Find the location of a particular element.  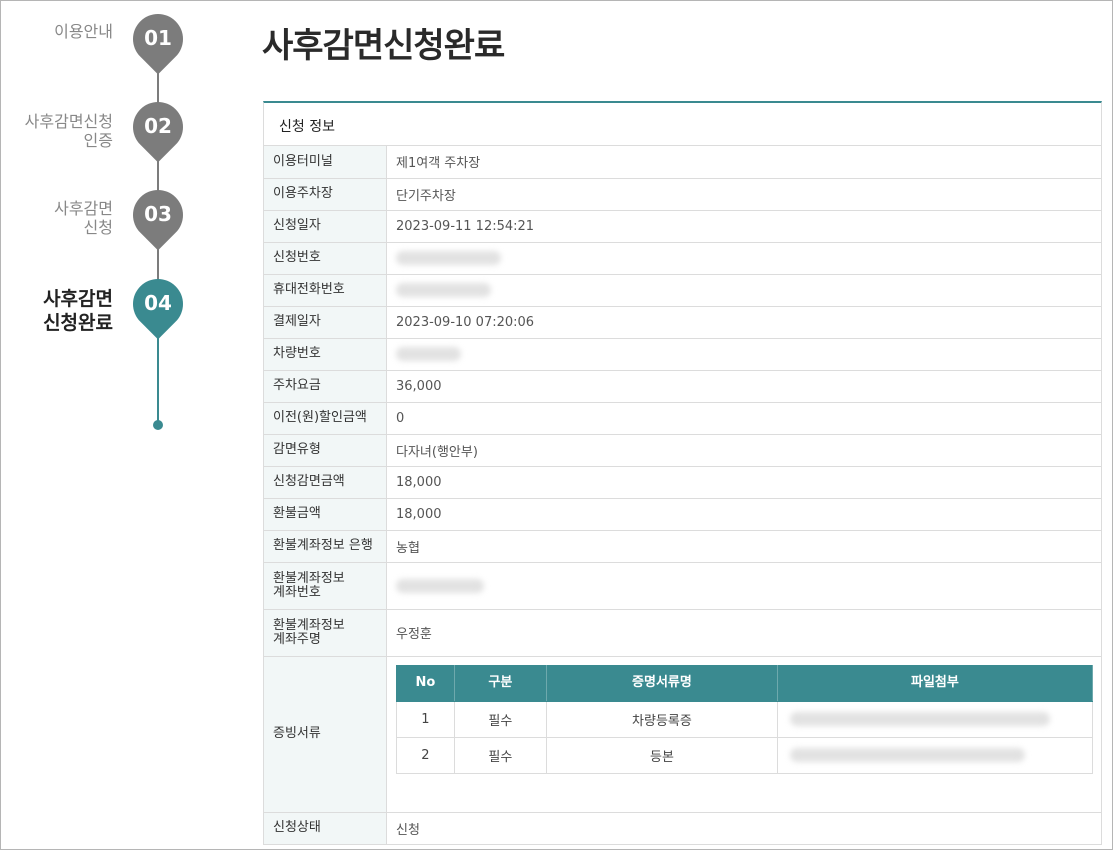

field-label: 결제일자 is located at coordinates (325, 322).